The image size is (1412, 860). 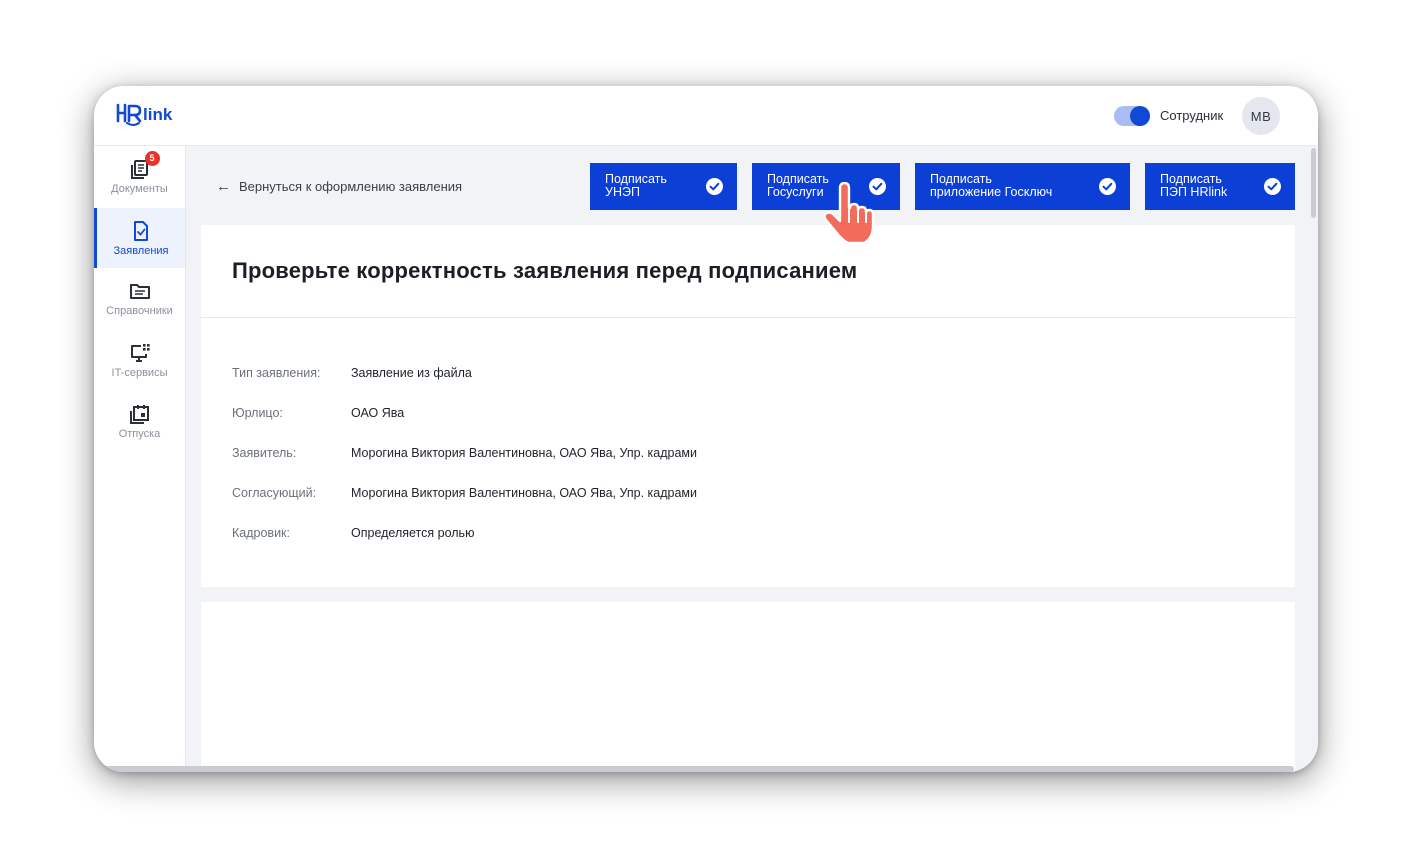 I want to click on sign-unep-button: Подписать УНЭП, so click(x=663, y=186).